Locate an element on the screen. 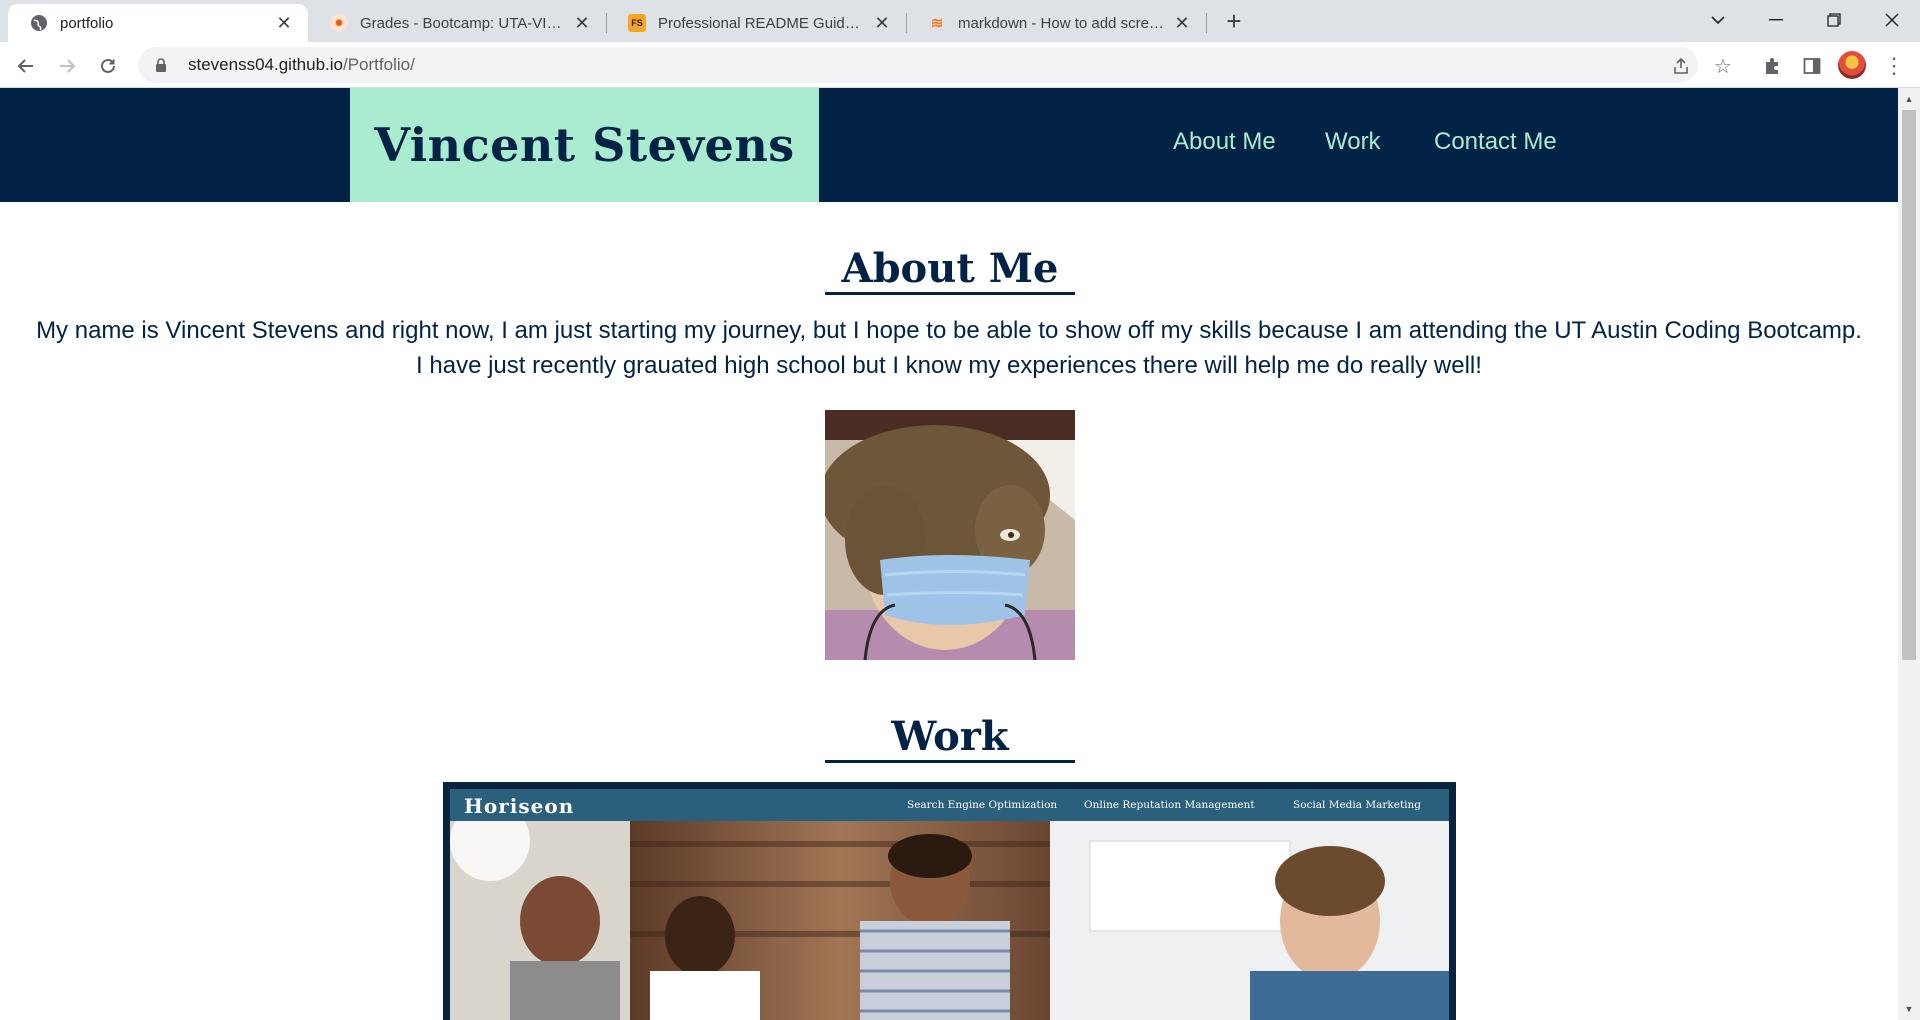 This screenshot has width=1920, height=1020. page-scrollbar: ▲ ▼ is located at coordinates (1909, 554).